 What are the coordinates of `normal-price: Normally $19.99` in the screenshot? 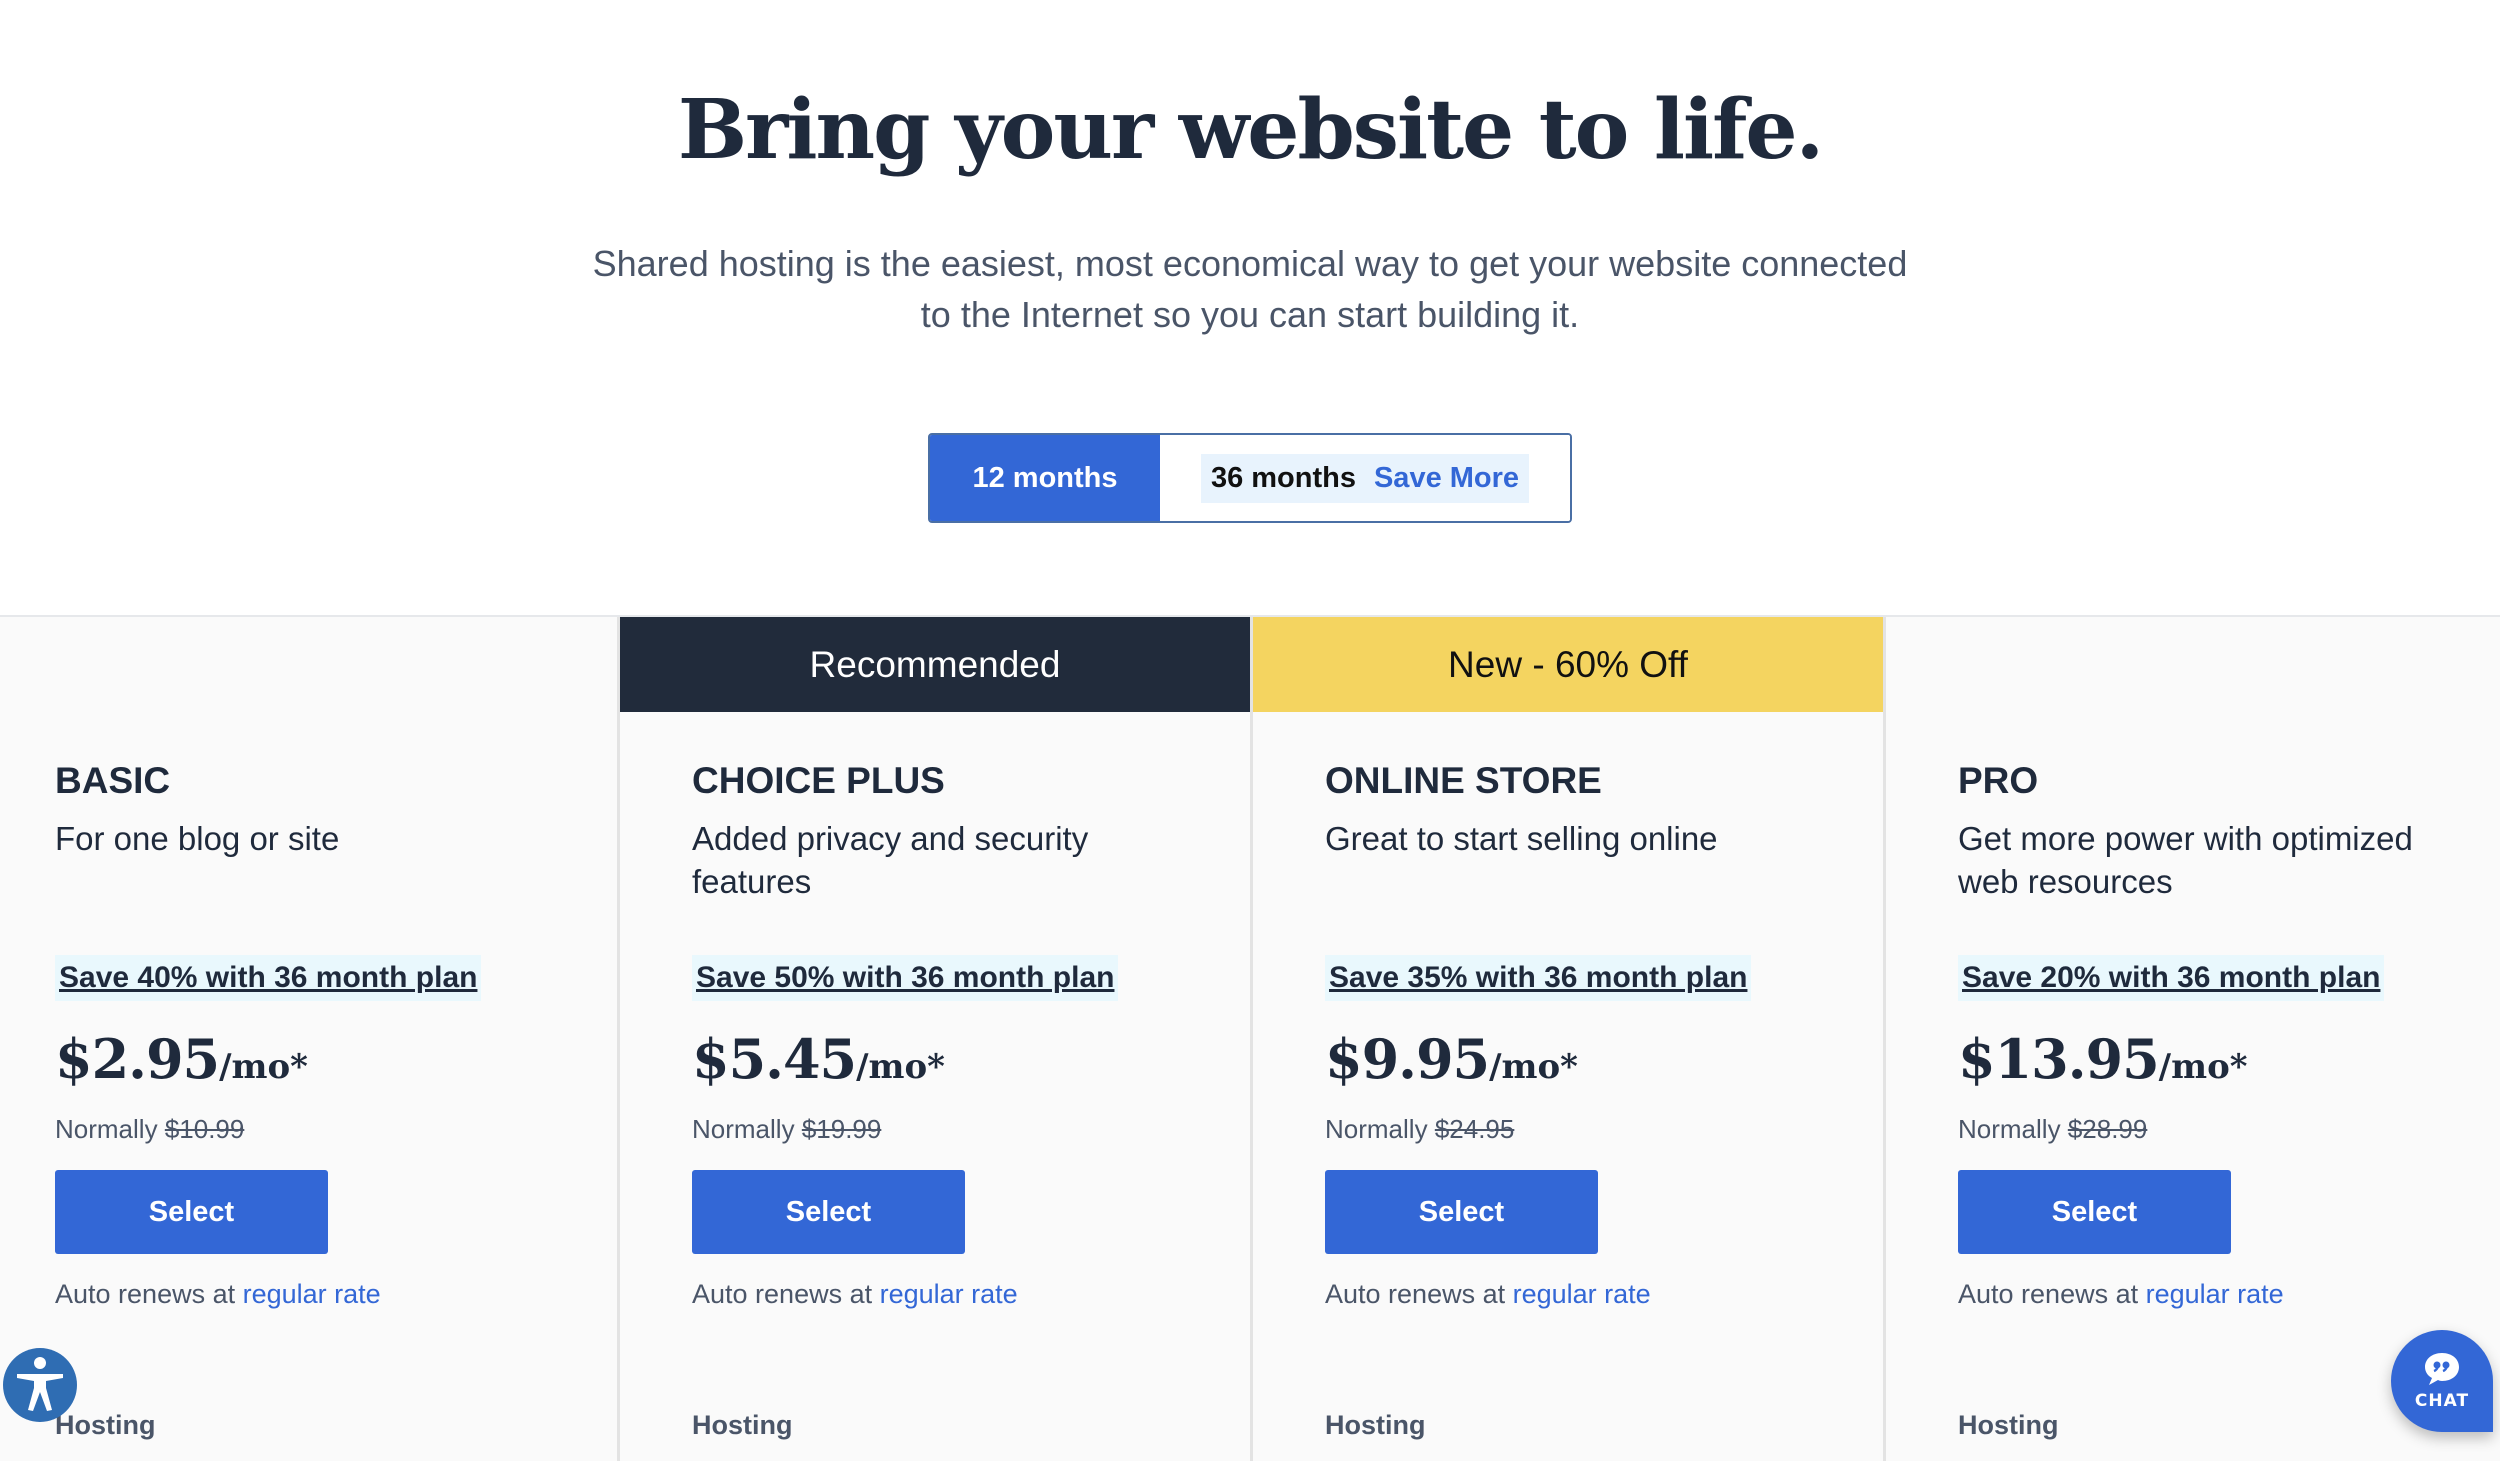 It's located at (786, 1129).